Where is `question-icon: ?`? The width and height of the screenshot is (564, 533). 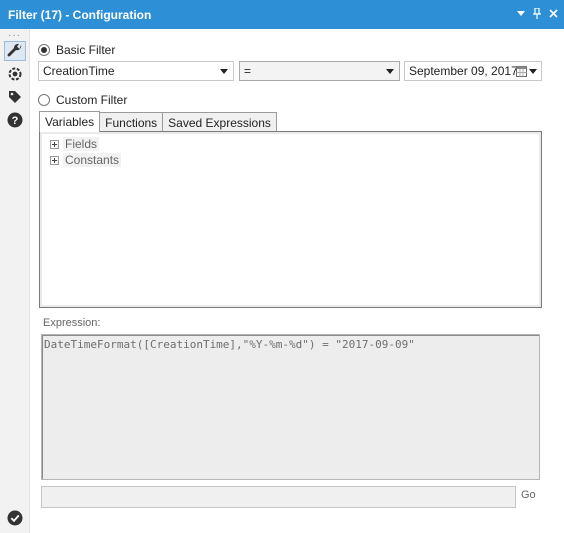 question-icon: ? is located at coordinates (15, 120).